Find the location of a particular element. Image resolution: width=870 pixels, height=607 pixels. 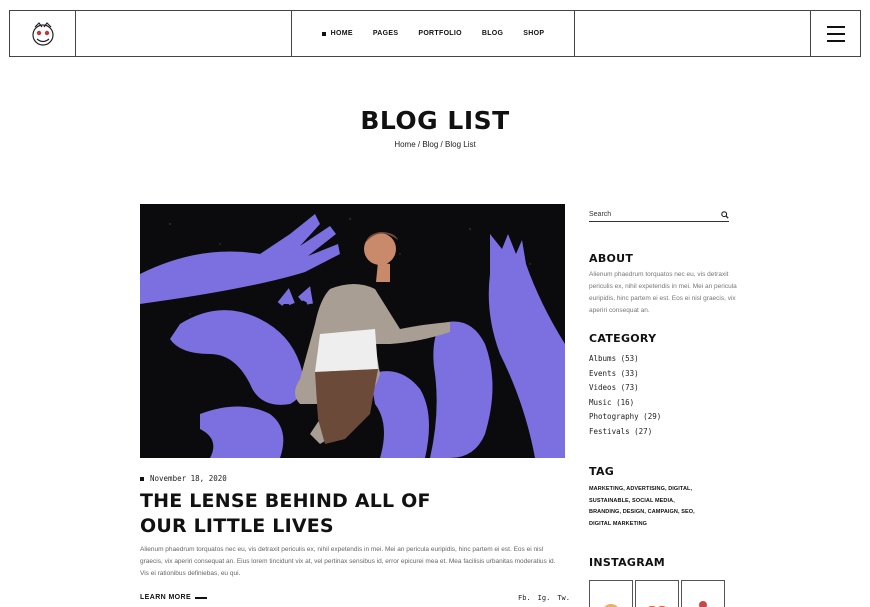

post-date: November 18, 2020 is located at coordinates (183, 478).